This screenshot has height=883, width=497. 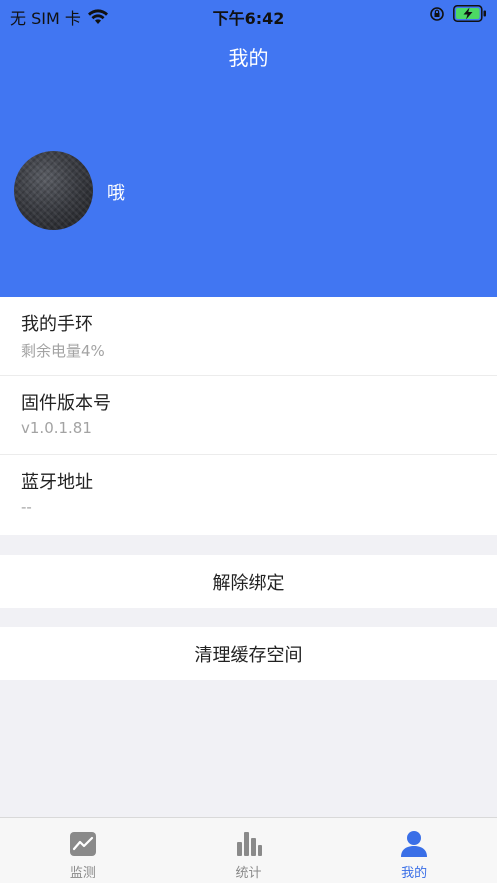 I want to click on info-row-title: 蓝牙地址, so click(x=57, y=482).